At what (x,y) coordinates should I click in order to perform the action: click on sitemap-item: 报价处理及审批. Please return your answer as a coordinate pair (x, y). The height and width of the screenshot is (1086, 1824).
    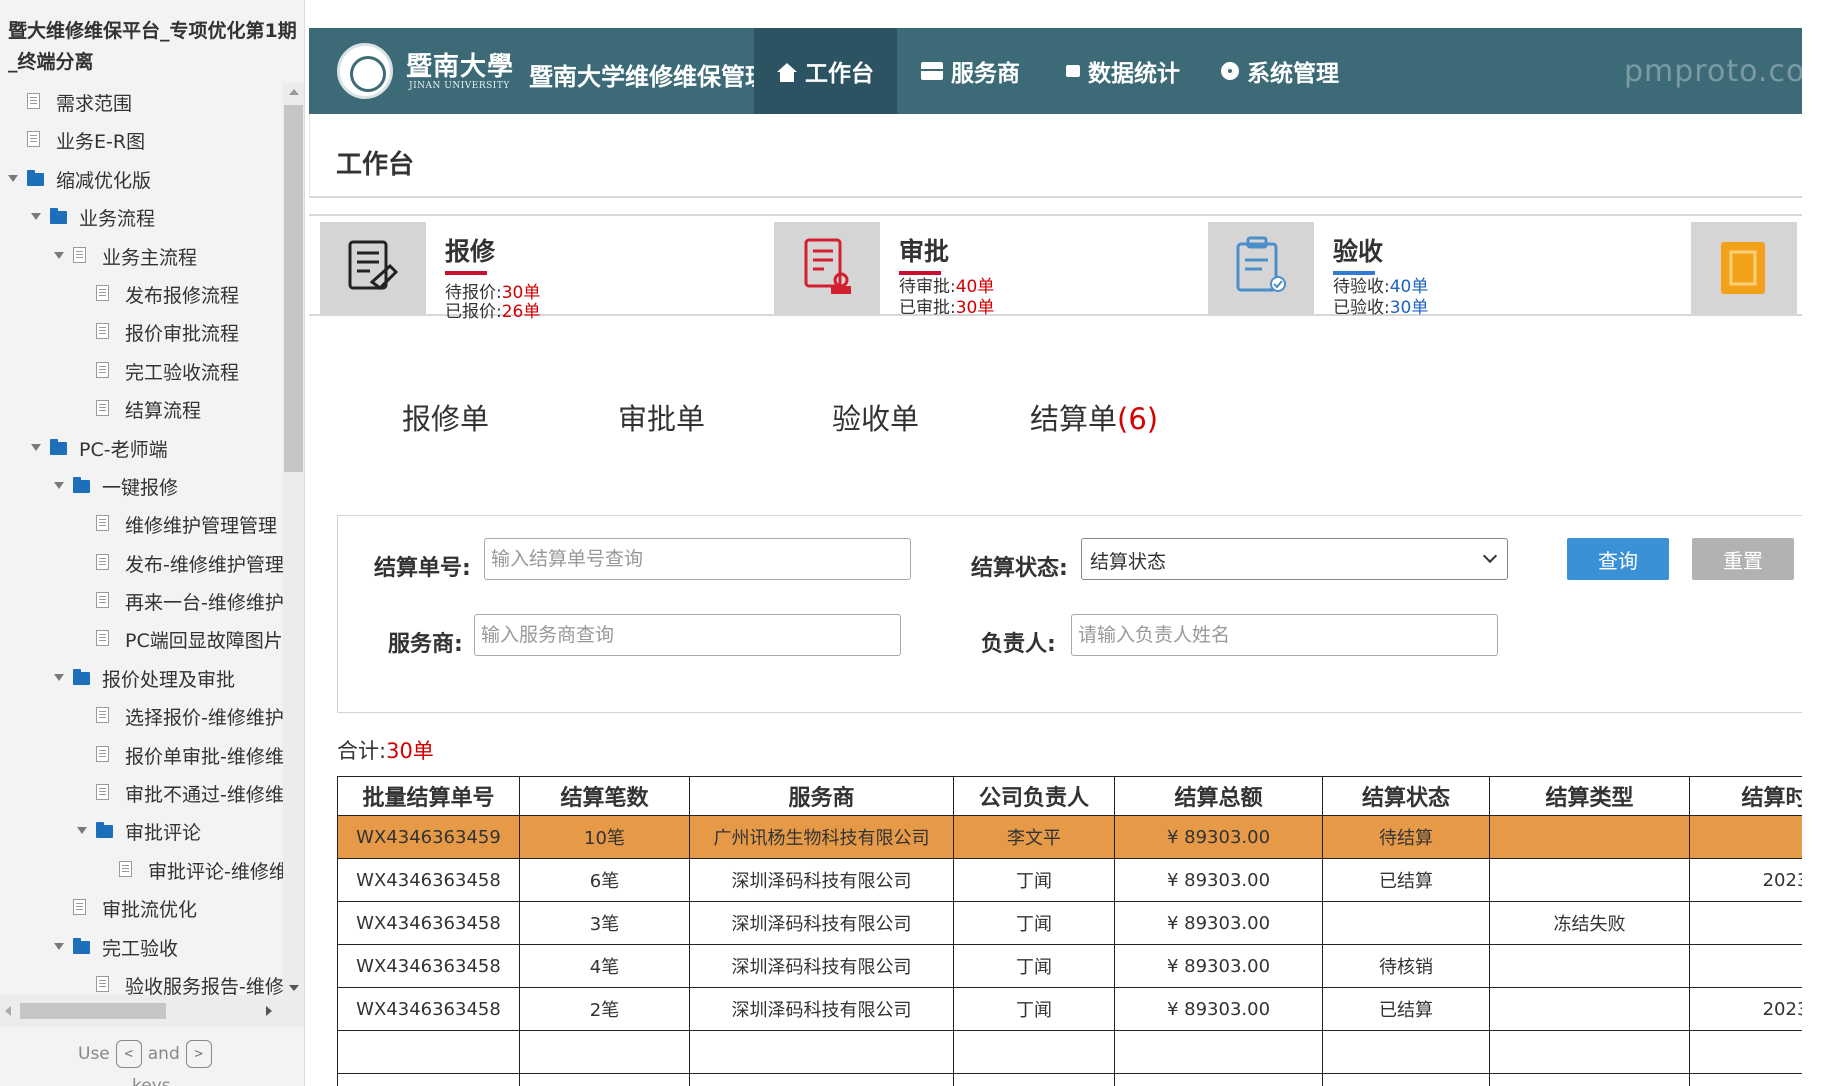
    Looking at the image, I should click on (141, 678).